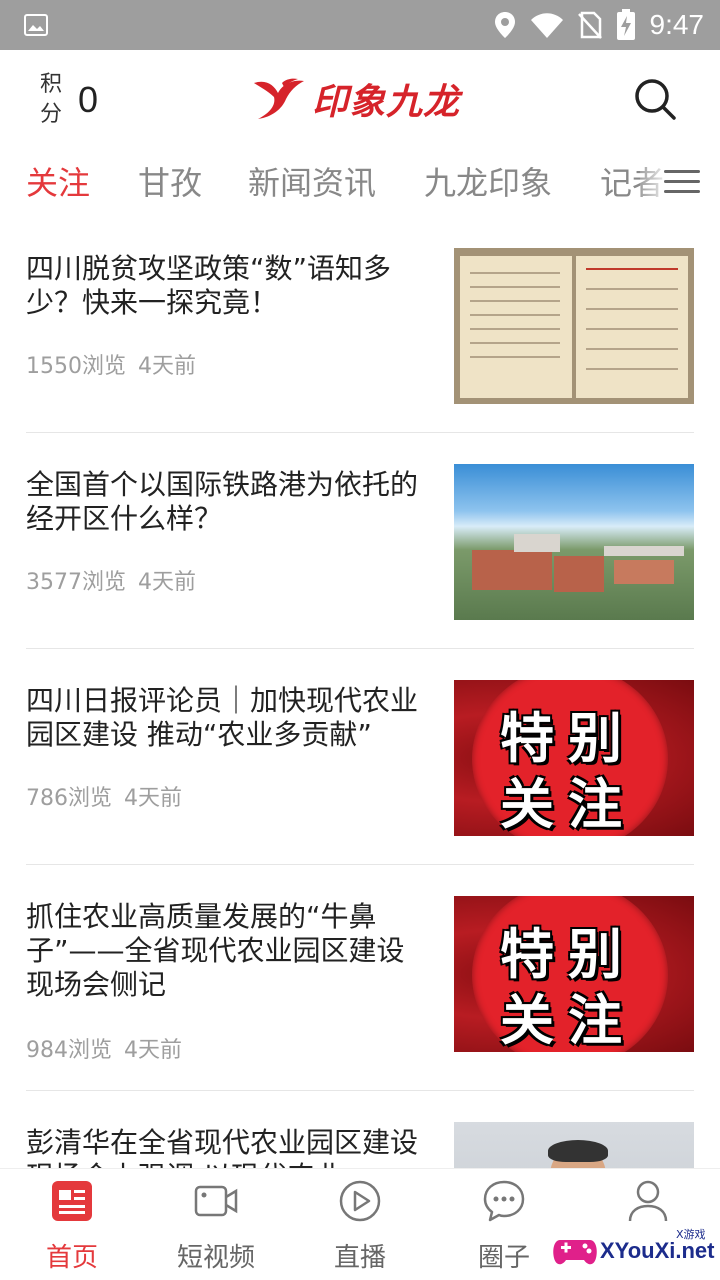 Image resolution: width=720 pixels, height=1280 pixels. What do you see at coordinates (36, 25) in the screenshot?
I see `image-icon` at bounding box center [36, 25].